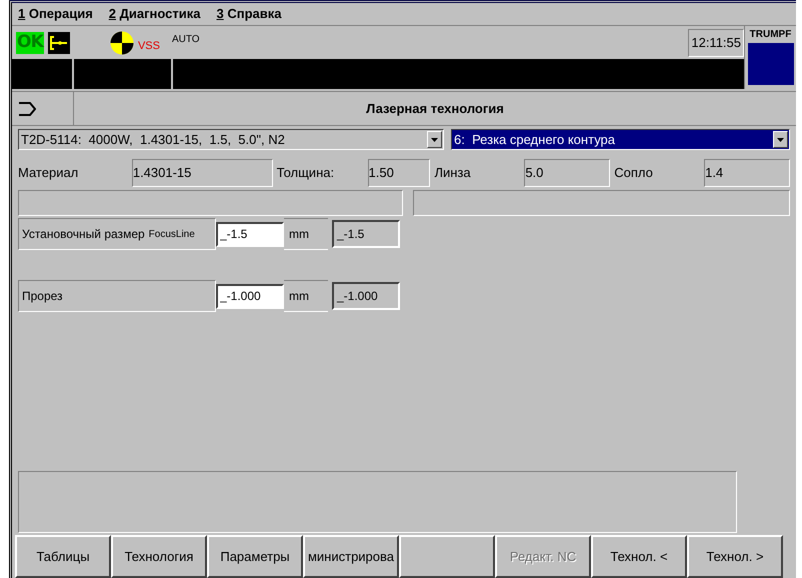 This screenshot has width=802, height=578. What do you see at coordinates (447, 556) in the screenshot?
I see `blank-softkey` at bounding box center [447, 556].